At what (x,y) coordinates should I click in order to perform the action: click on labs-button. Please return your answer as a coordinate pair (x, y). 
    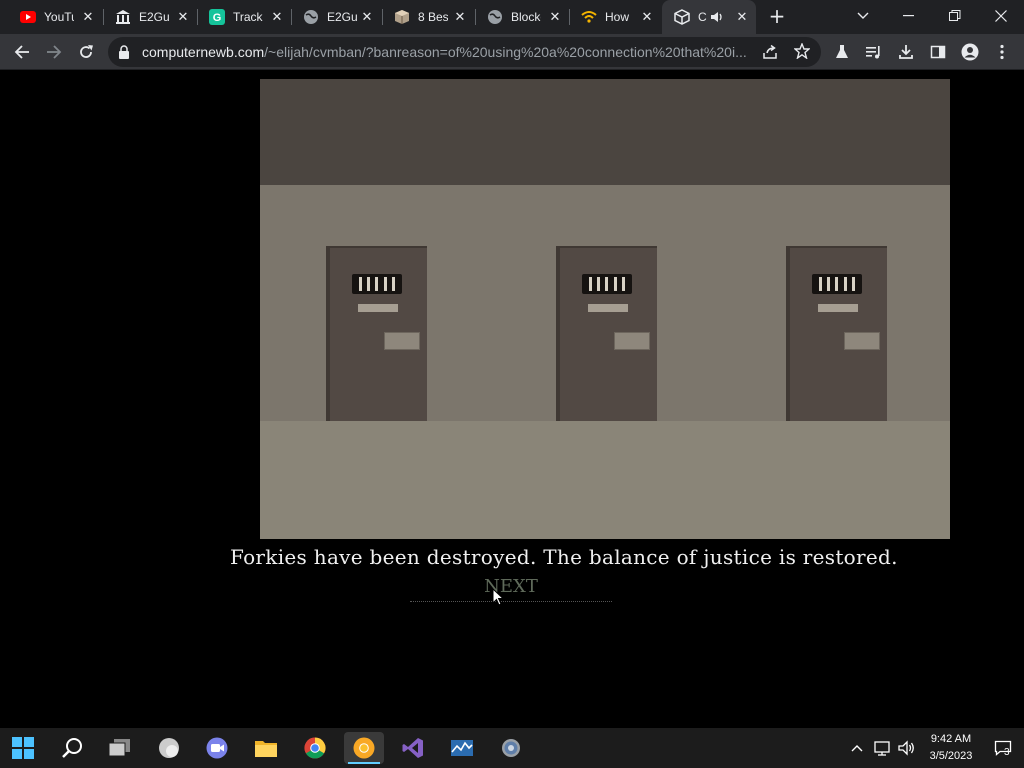
    Looking at the image, I should click on (842, 52).